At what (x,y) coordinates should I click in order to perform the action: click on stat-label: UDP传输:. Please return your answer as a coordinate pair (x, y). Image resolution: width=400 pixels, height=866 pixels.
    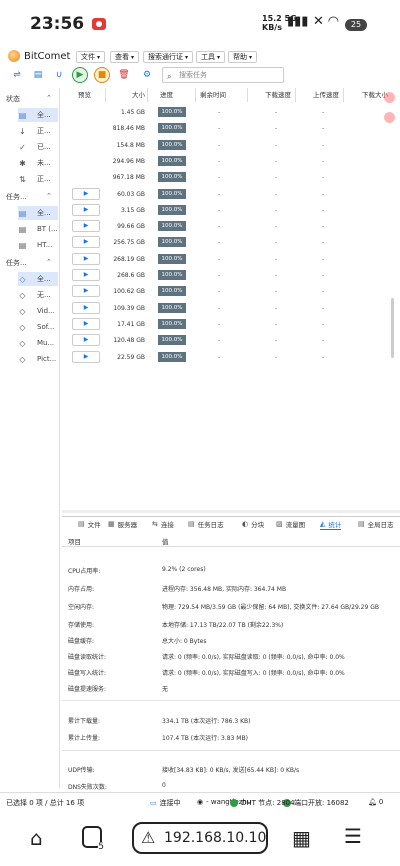
    Looking at the image, I should click on (81, 770).